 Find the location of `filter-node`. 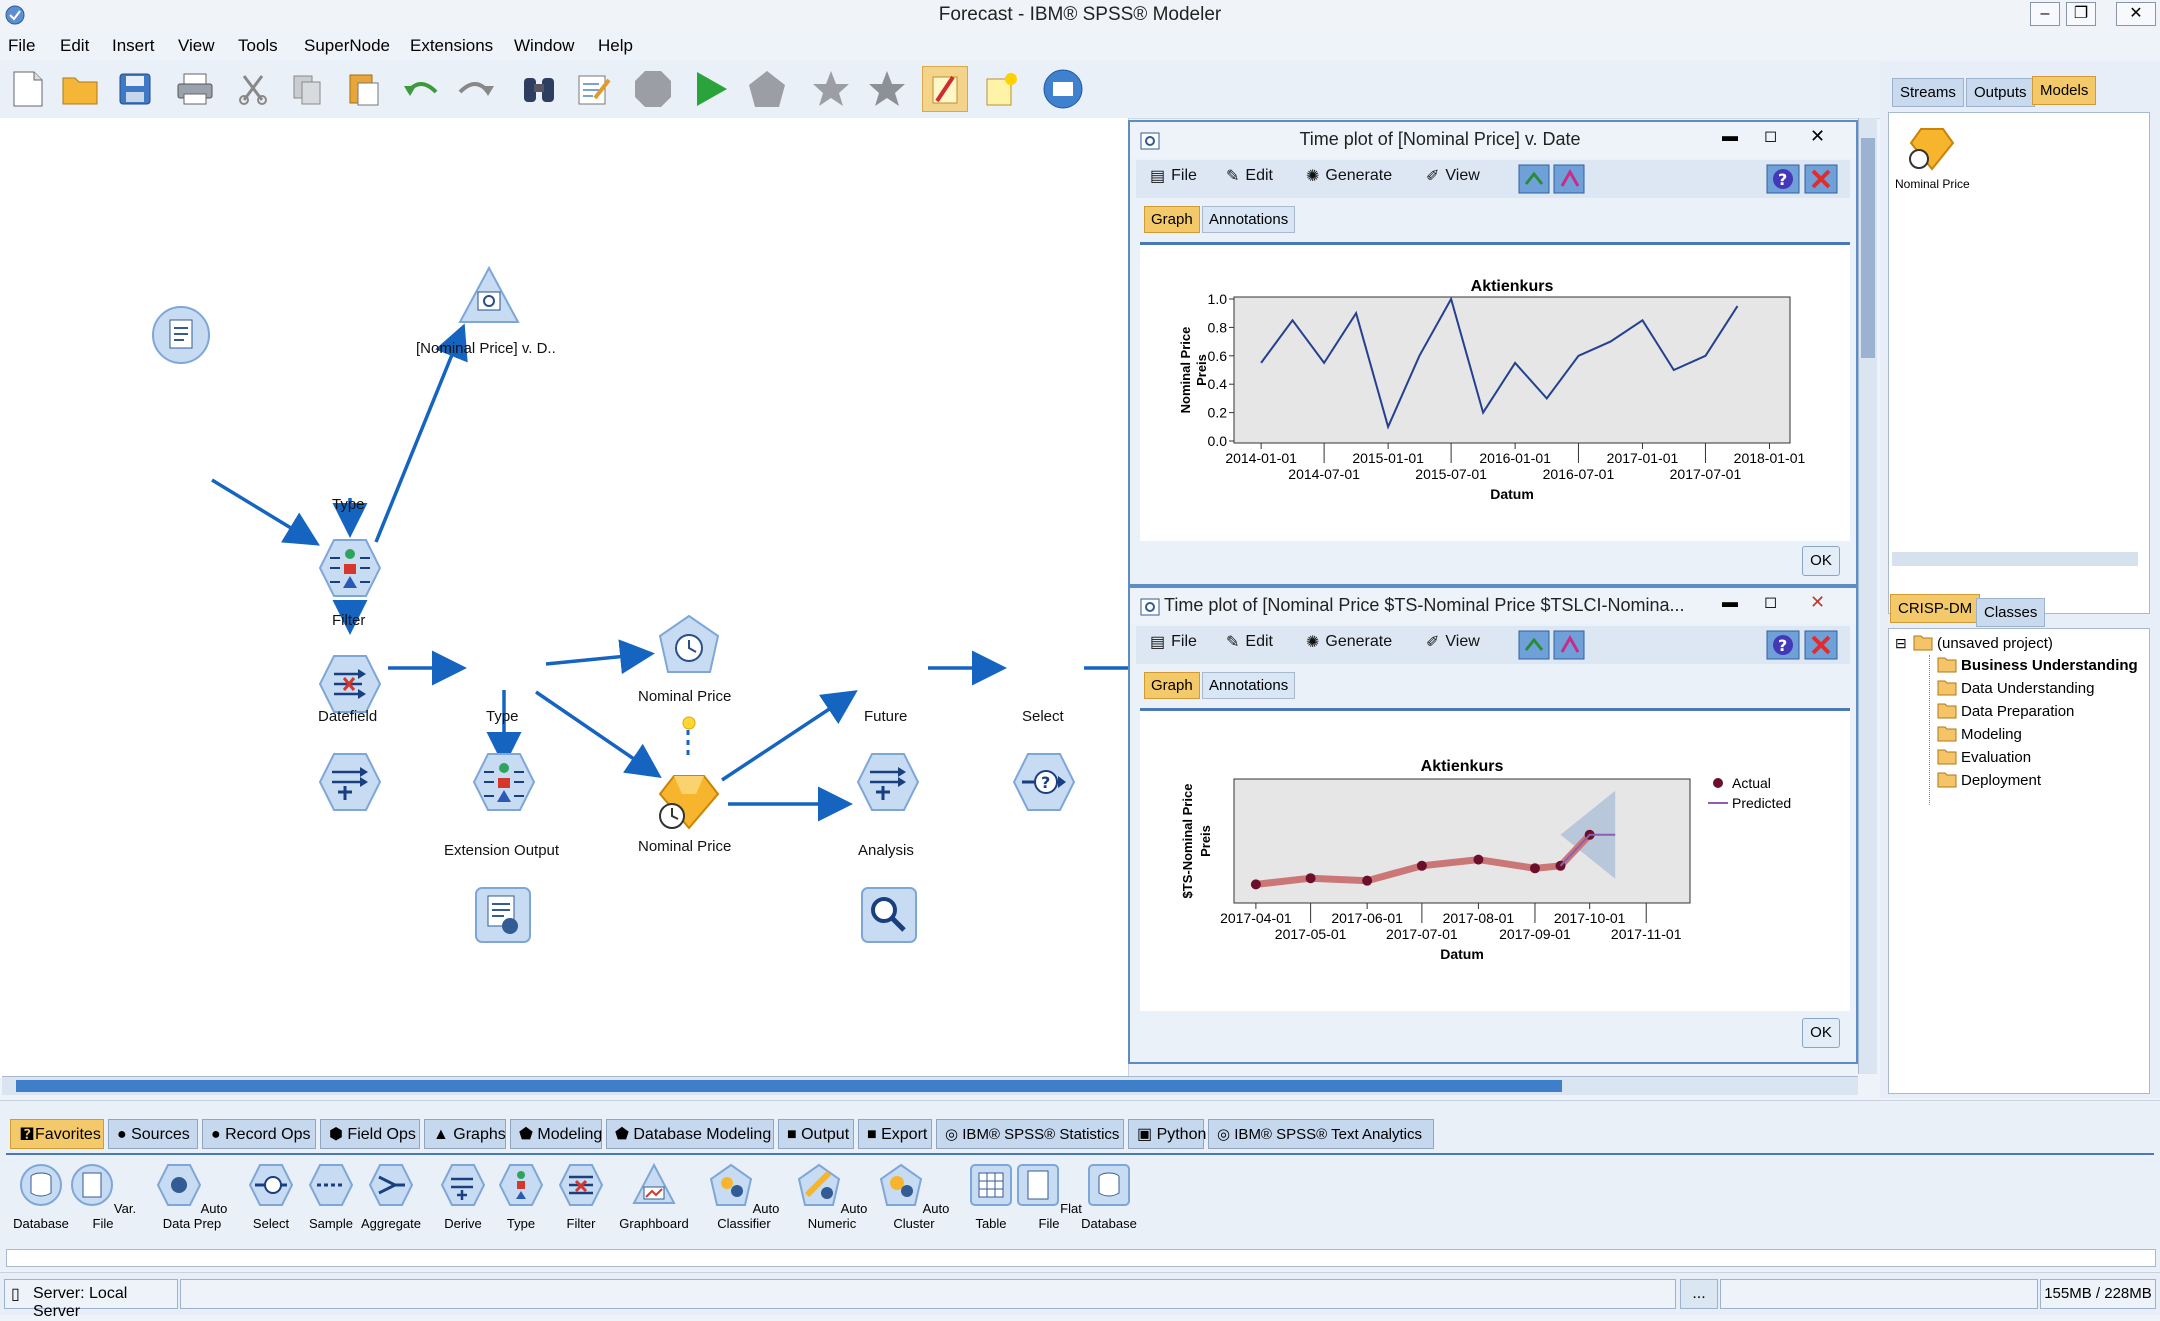

filter-node is located at coordinates (350, 684).